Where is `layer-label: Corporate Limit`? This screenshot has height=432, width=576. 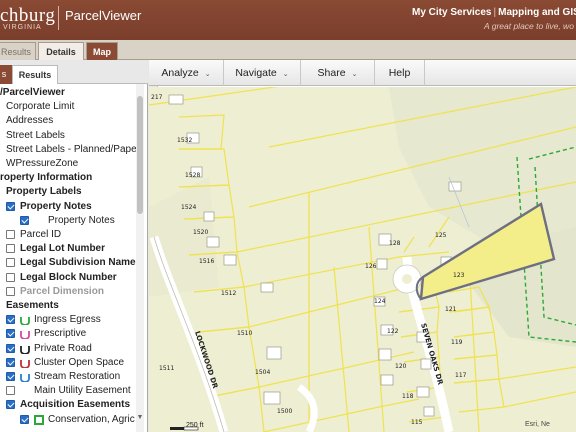 layer-label: Corporate Limit is located at coordinates (40, 107).